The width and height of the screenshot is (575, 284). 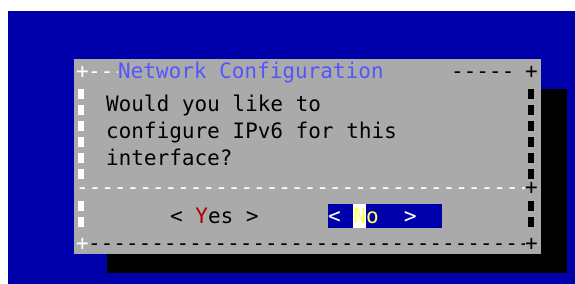 What do you see at coordinates (359, 216) in the screenshot?
I see `no-button-hotkey: N` at bounding box center [359, 216].